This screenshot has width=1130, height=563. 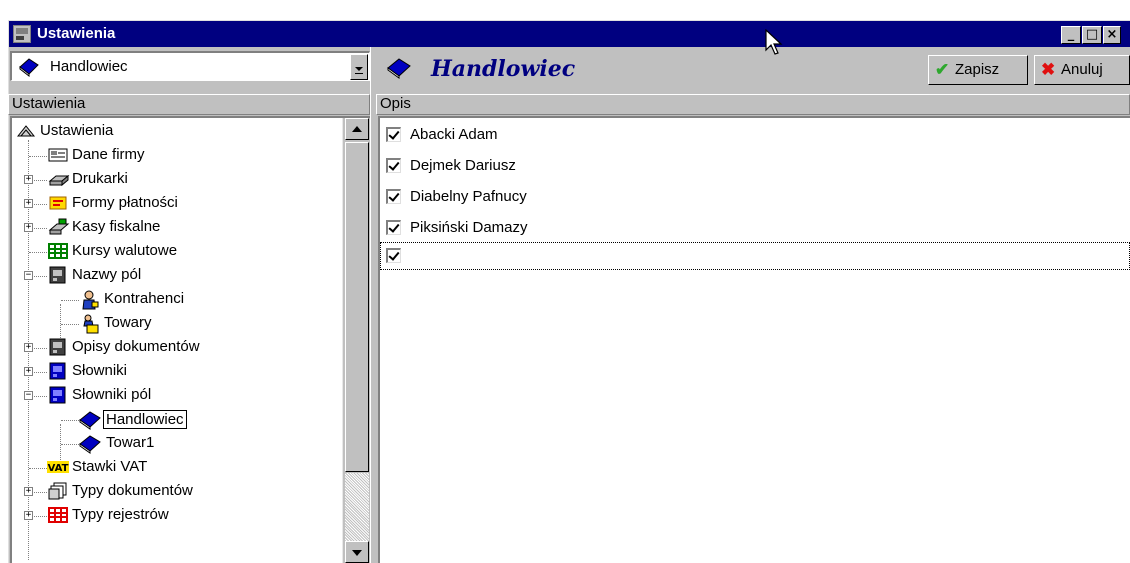 I want to click on item-label: Dejmek Dariusz, so click(x=463, y=165).